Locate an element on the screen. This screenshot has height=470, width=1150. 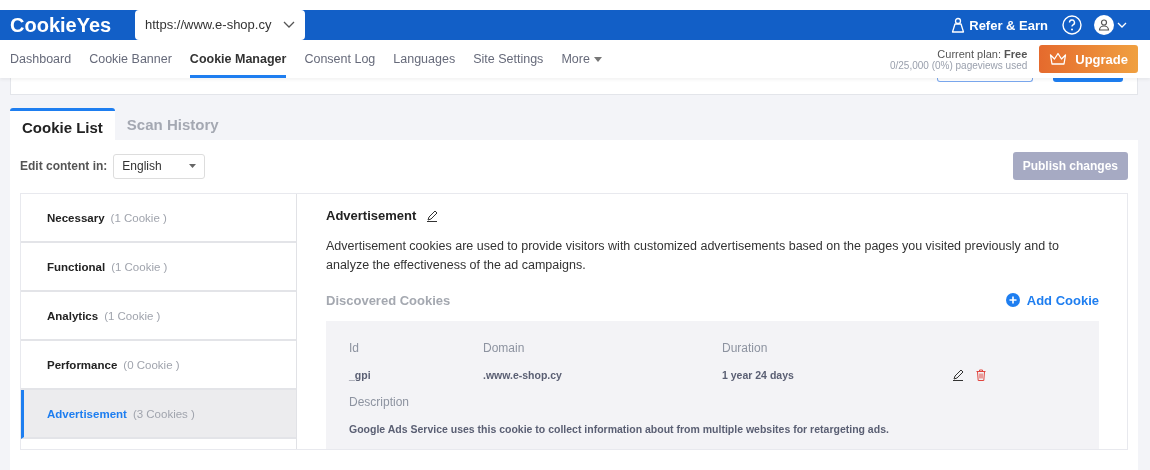
nav-tab: Languages is located at coordinates (424, 59).